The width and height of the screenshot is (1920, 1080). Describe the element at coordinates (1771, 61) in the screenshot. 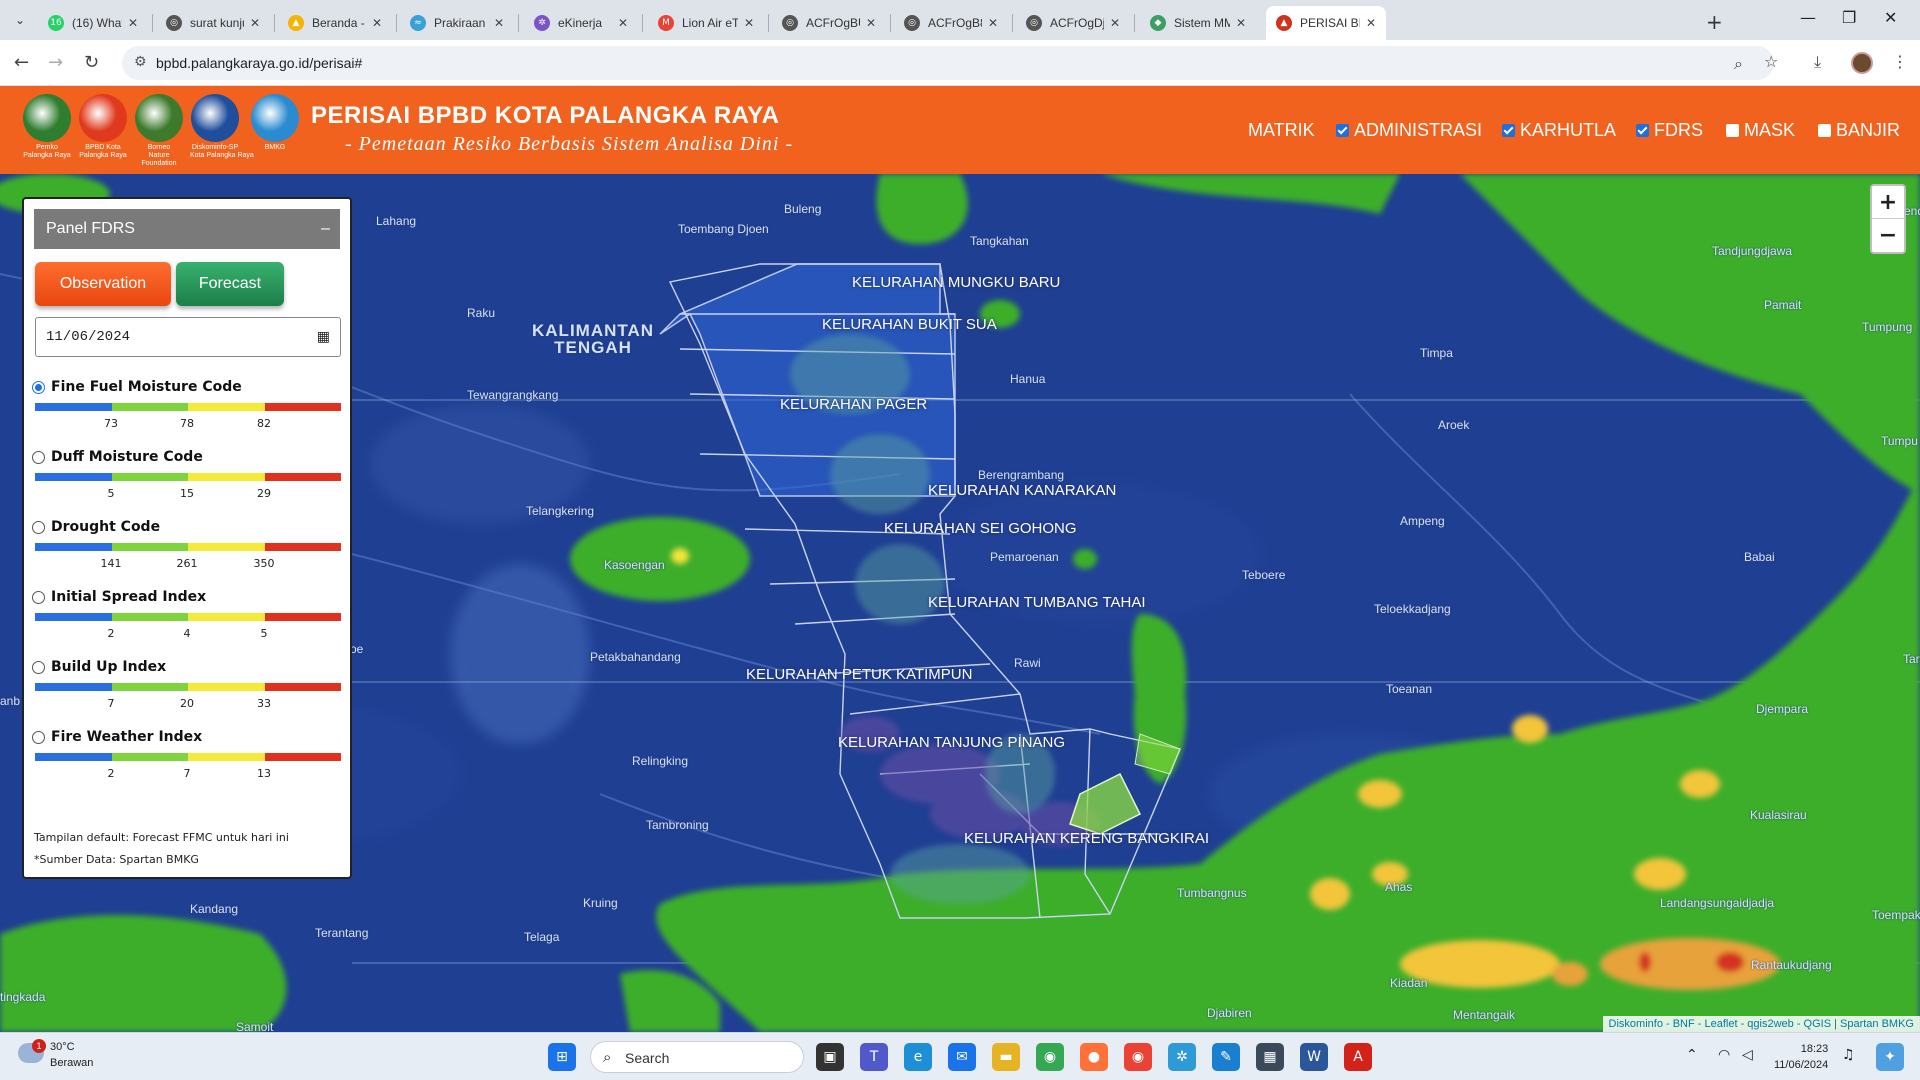

I see `bookmark-star-icon: ☆` at that location.